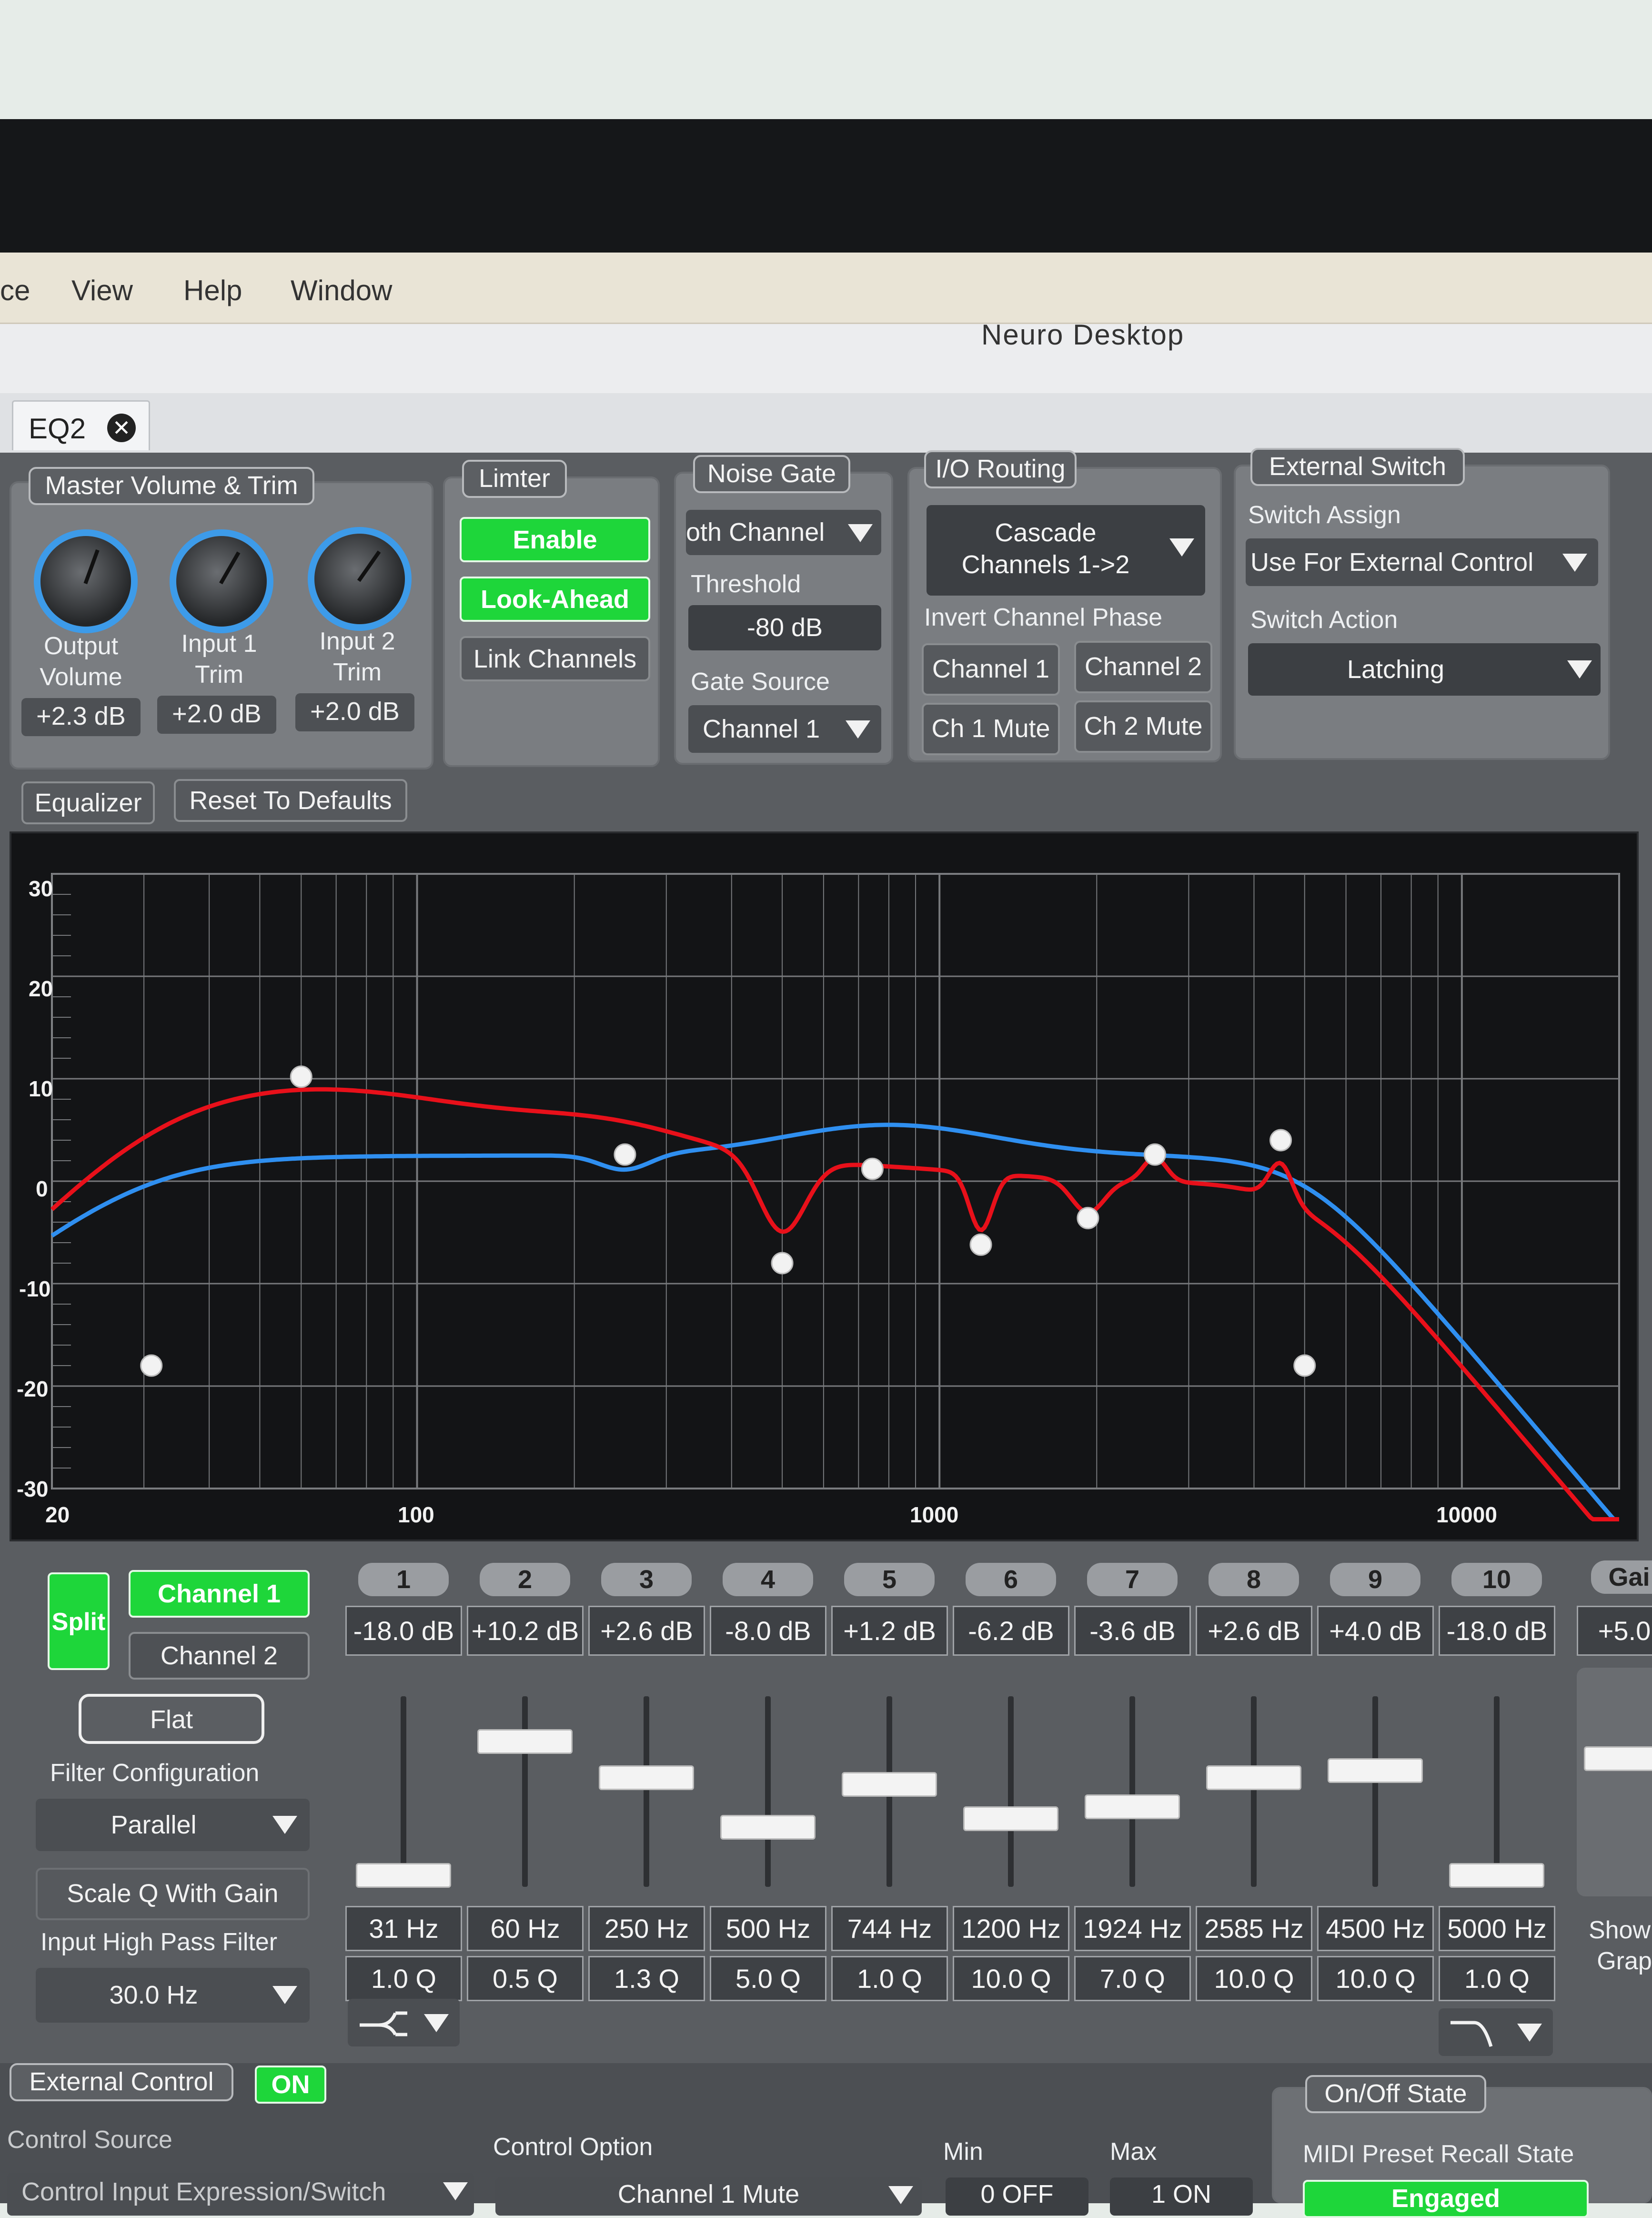 This screenshot has height=2218, width=1652. I want to click on show-graph-label: Grap, so click(1621, 1961).